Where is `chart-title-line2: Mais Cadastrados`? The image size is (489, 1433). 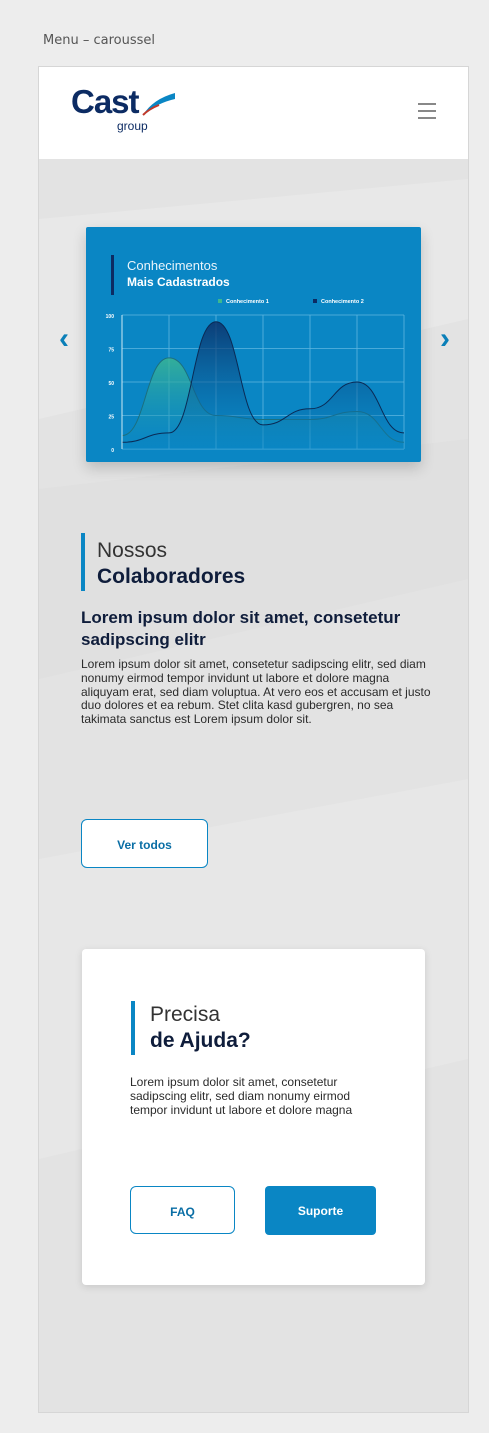 chart-title-line2: Mais Cadastrados is located at coordinates (178, 282).